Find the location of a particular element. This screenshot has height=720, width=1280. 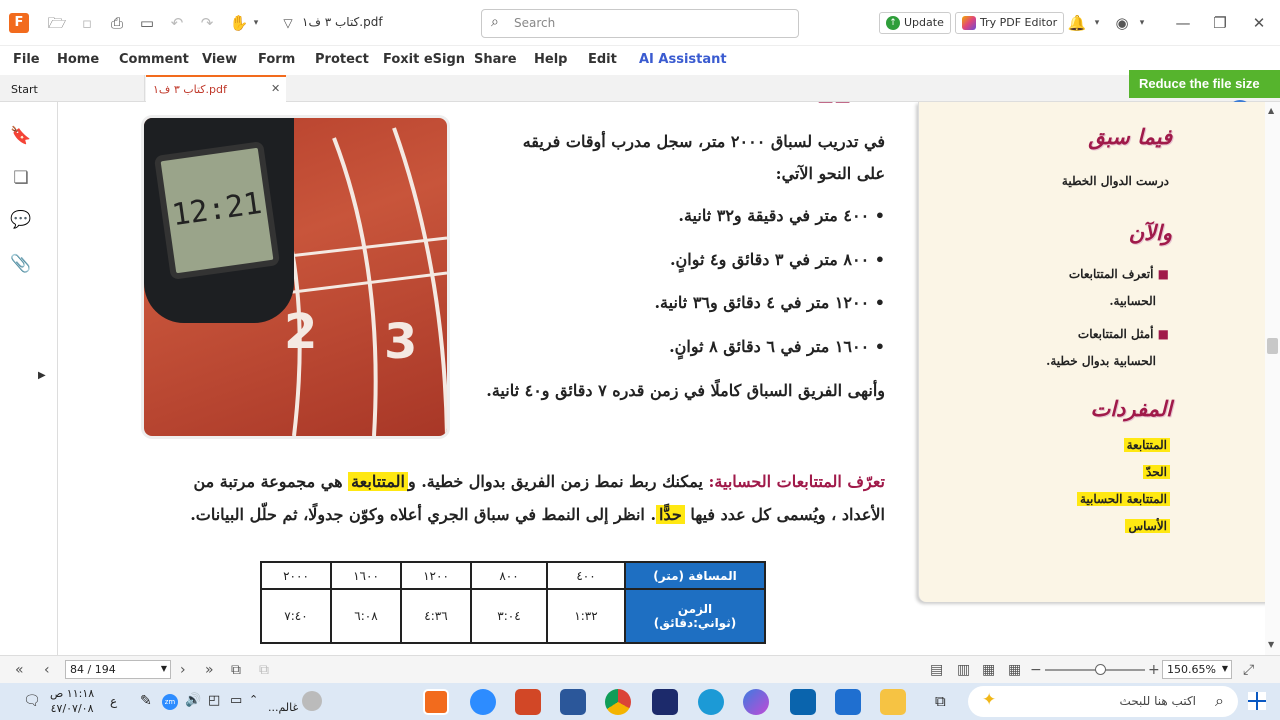

table-cell: ٨٠٠ is located at coordinates (509, 575).